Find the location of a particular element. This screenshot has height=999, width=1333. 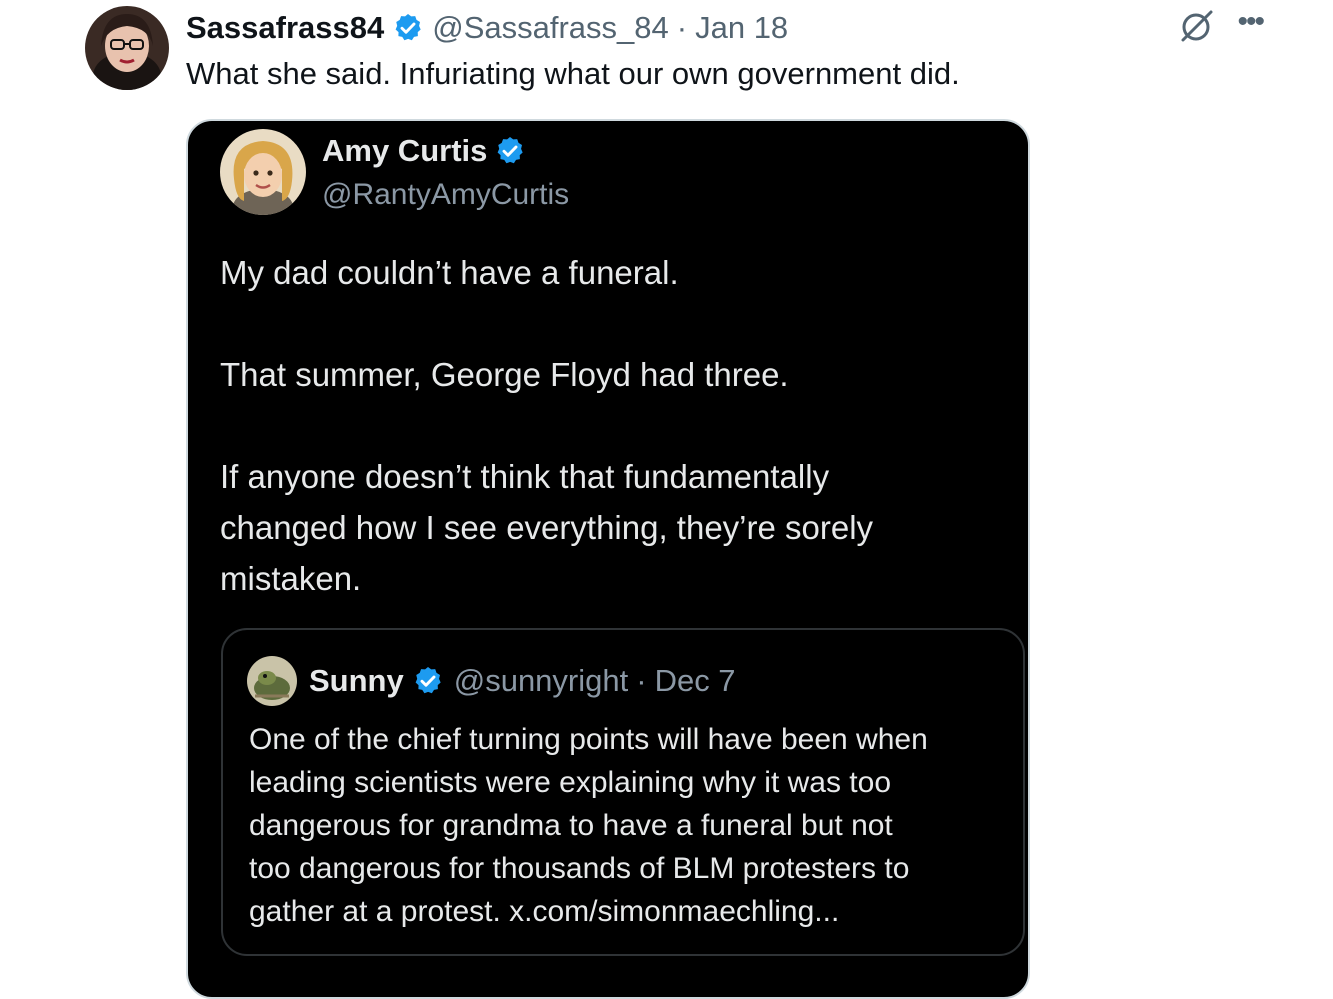

inner-author-line: Sunny @sunnyright · Dec 7 is located at coordinates (522, 681).